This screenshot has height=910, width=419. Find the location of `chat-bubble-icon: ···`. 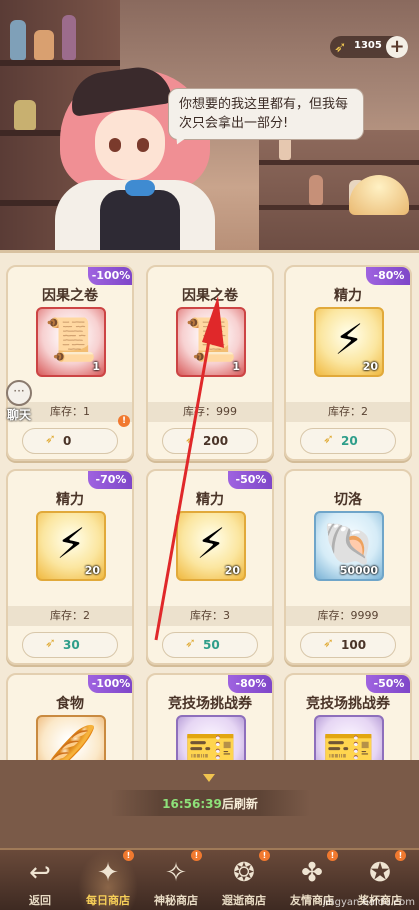

chat-bubble-icon: ··· is located at coordinates (19, 393).